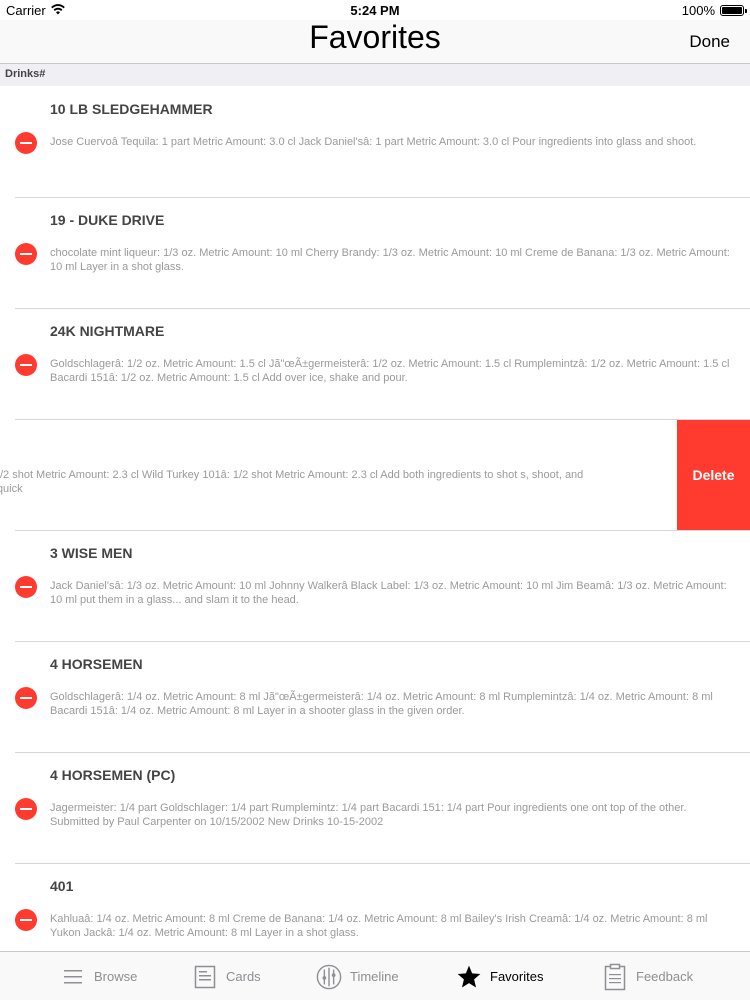  Describe the element at coordinates (107, 220) in the screenshot. I see `drink-name: 19 - DUKE DRIVE` at that location.